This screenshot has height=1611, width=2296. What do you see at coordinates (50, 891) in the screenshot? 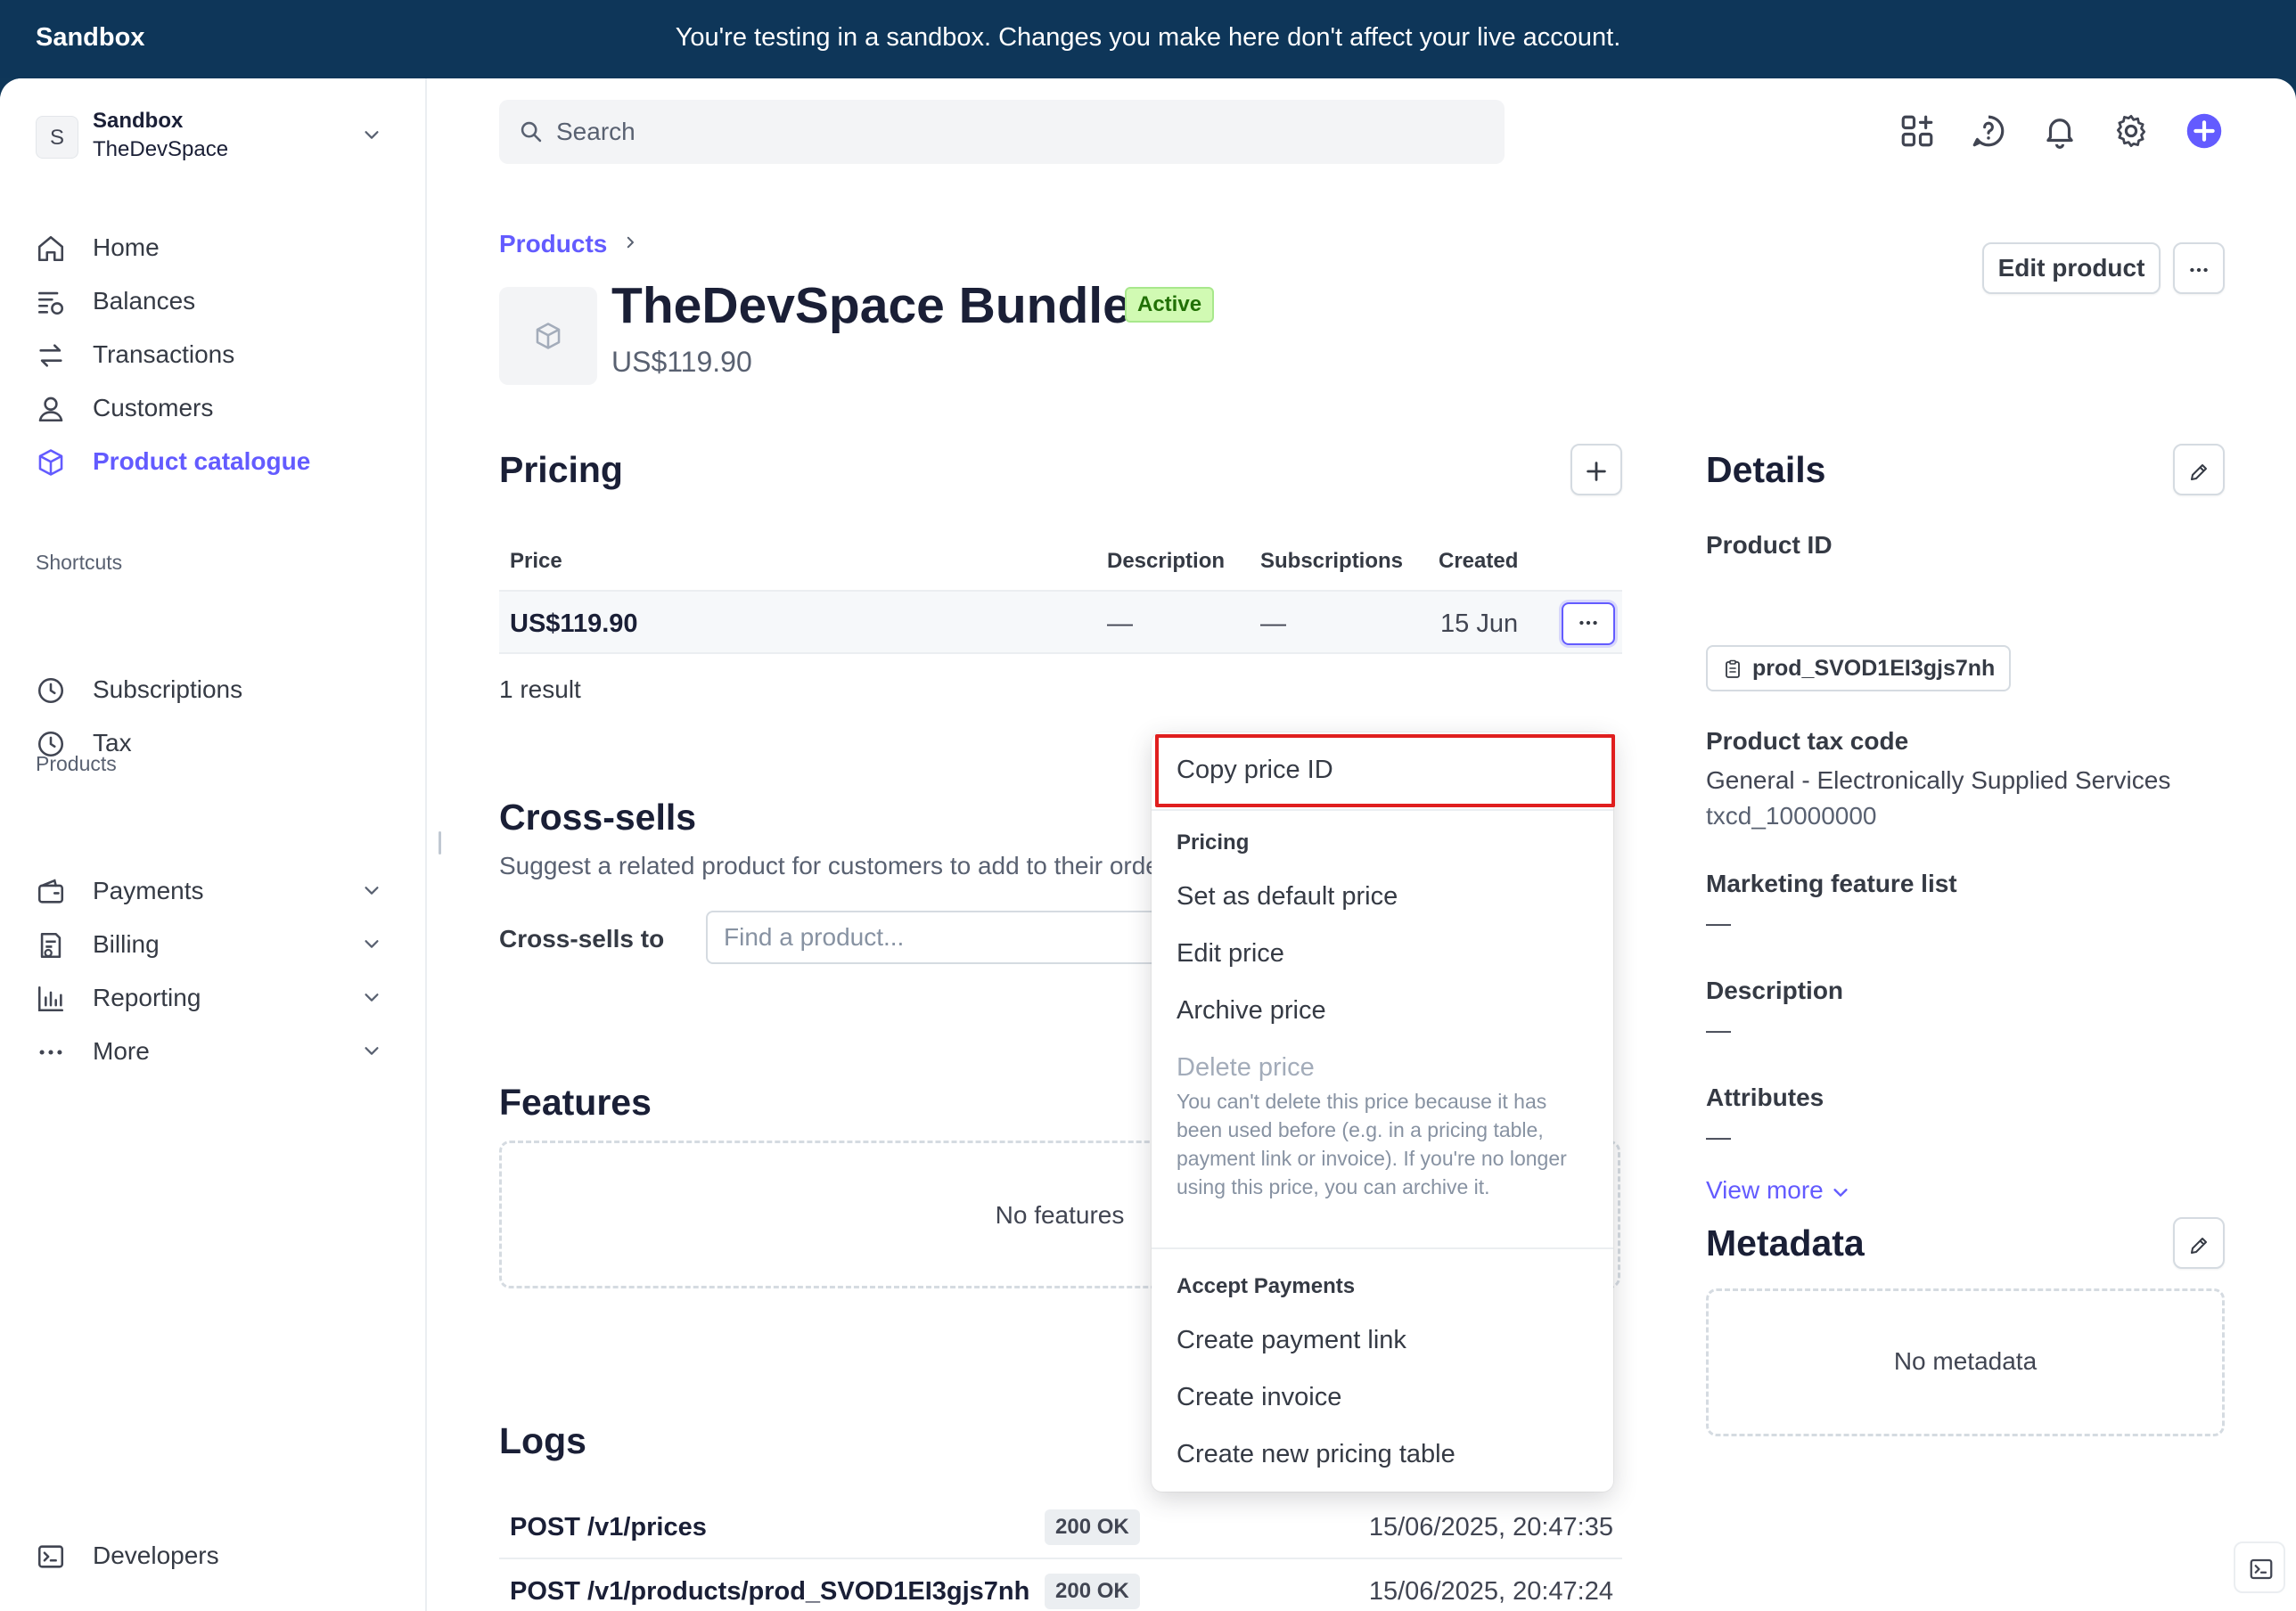
I see `wallet-icon` at bounding box center [50, 891].